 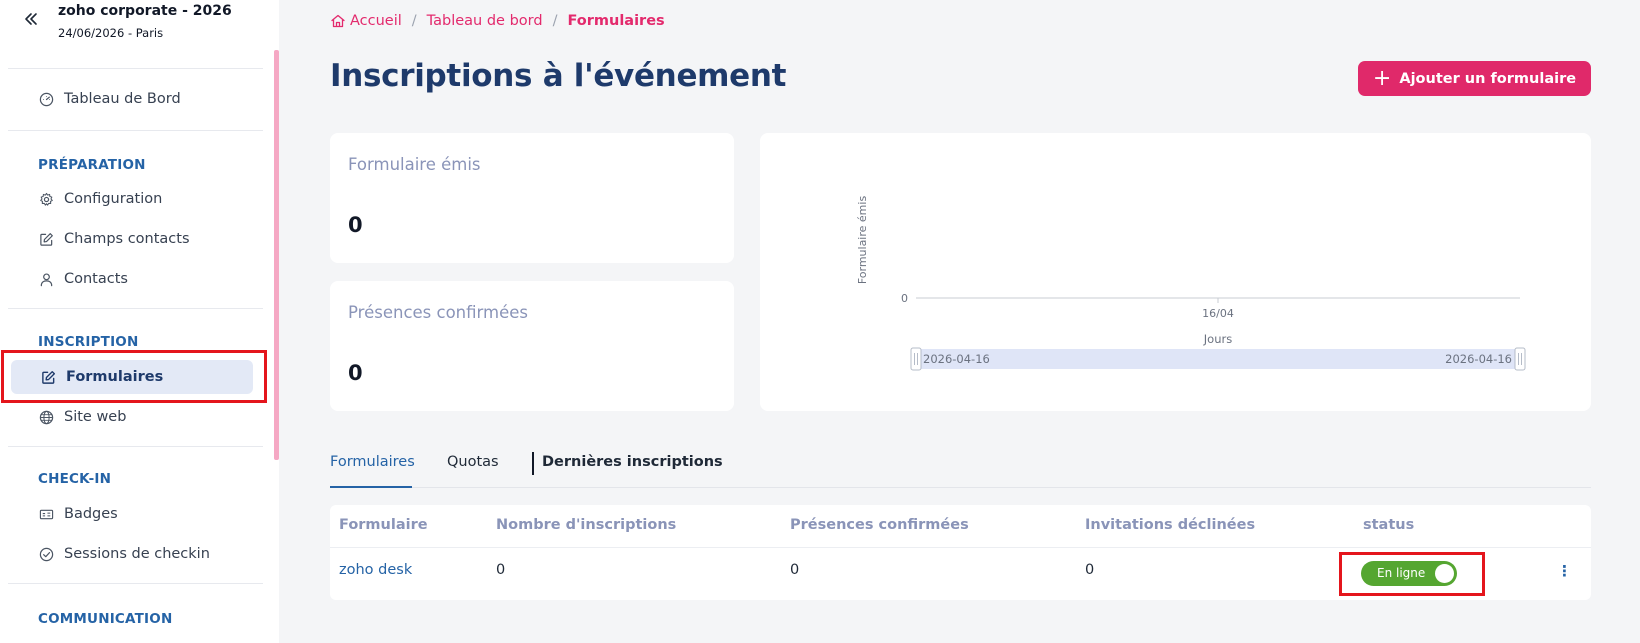 I want to click on column-header-nombre: Nombre d'inscriptions, so click(x=586, y=525).